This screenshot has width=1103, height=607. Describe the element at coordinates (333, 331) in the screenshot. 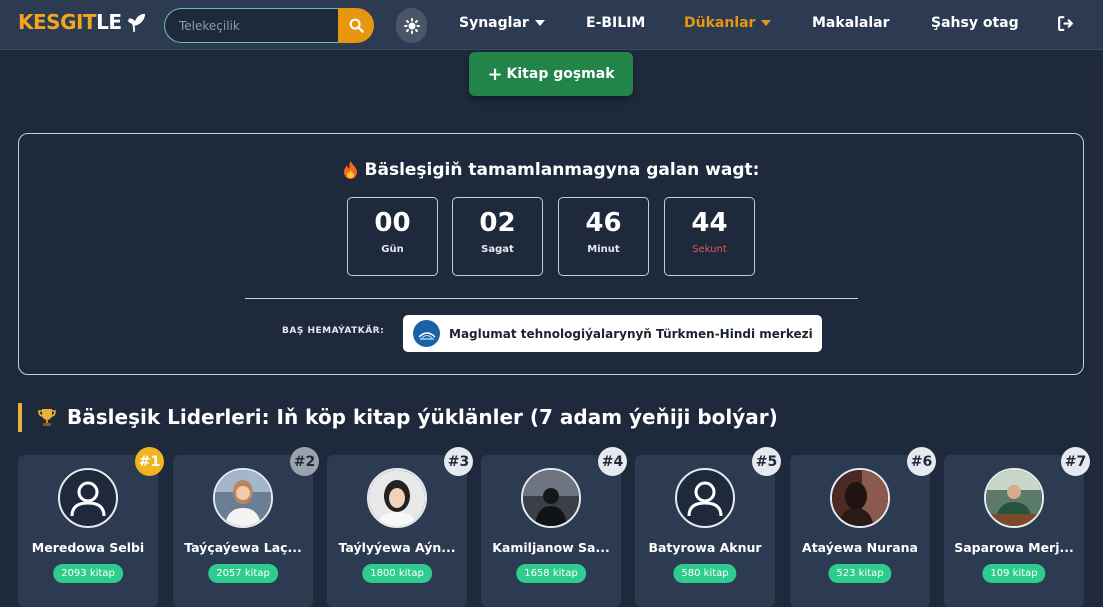

I see `sponsor-label: BAŞ HEMAÝATKÄR:` at that location.